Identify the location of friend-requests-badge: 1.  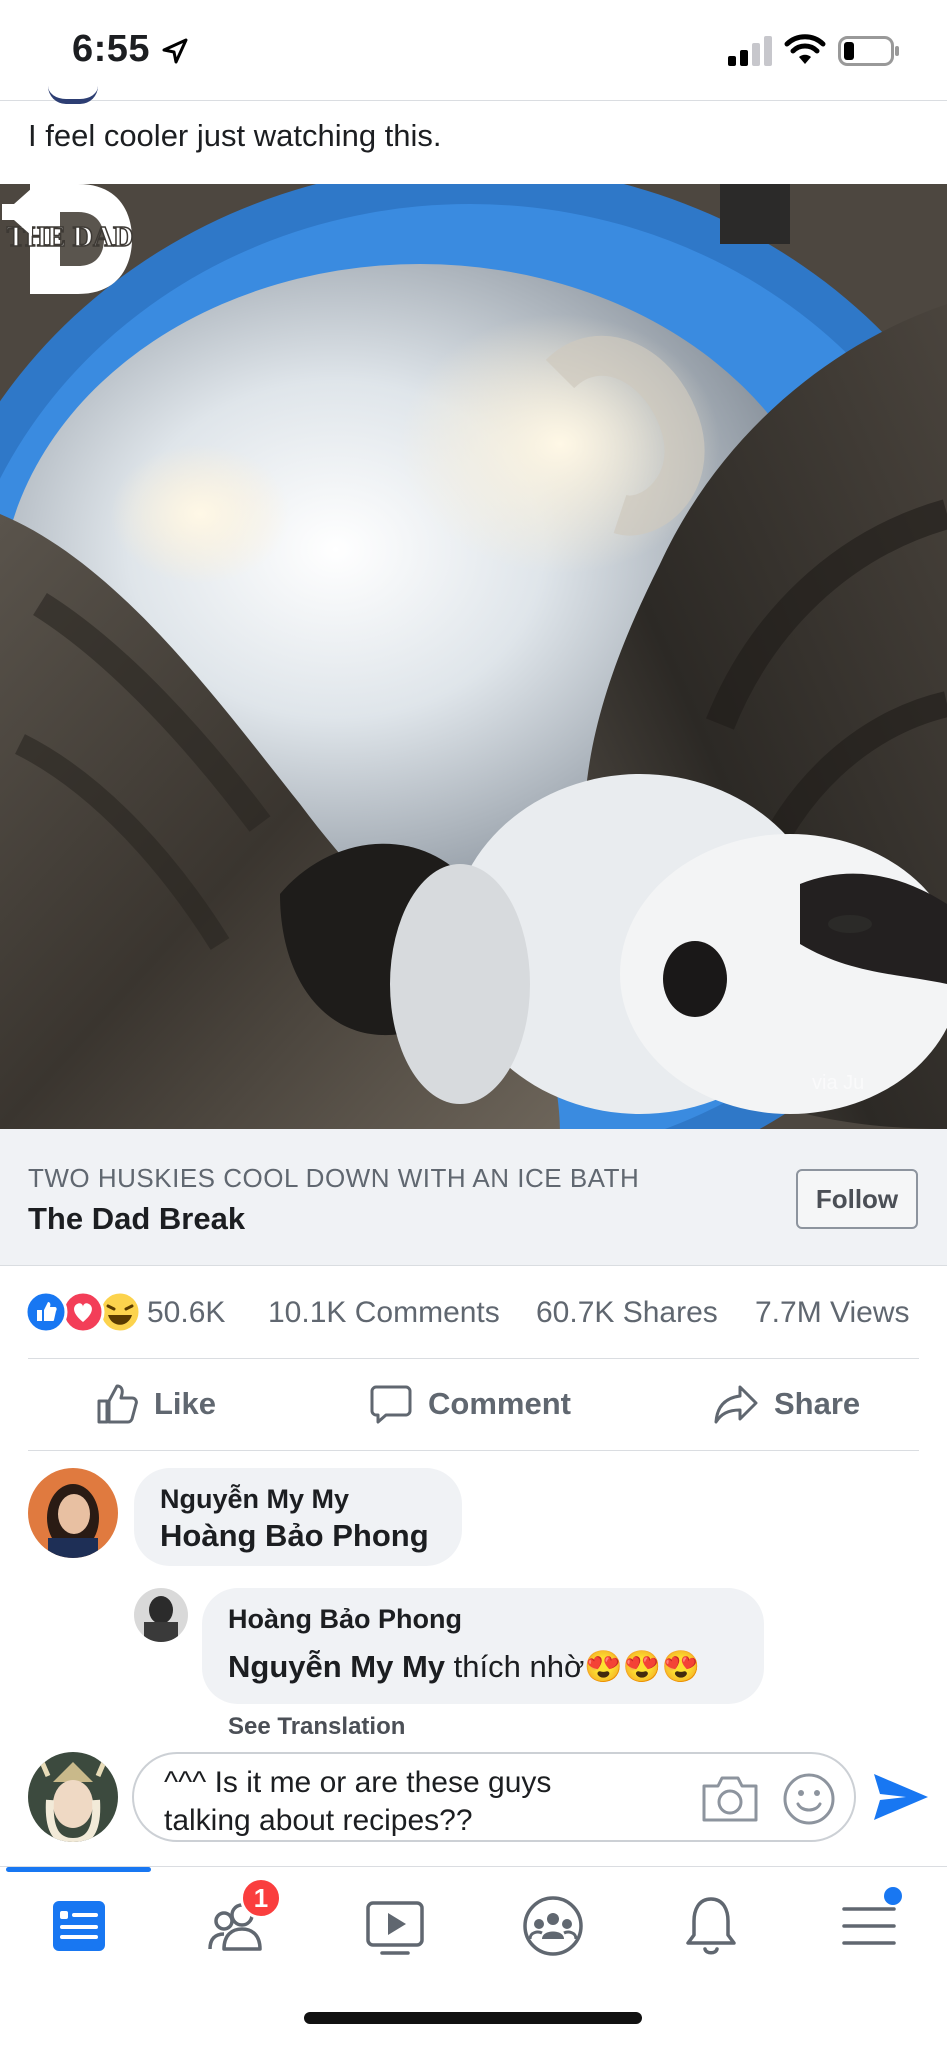
(261, 1898).